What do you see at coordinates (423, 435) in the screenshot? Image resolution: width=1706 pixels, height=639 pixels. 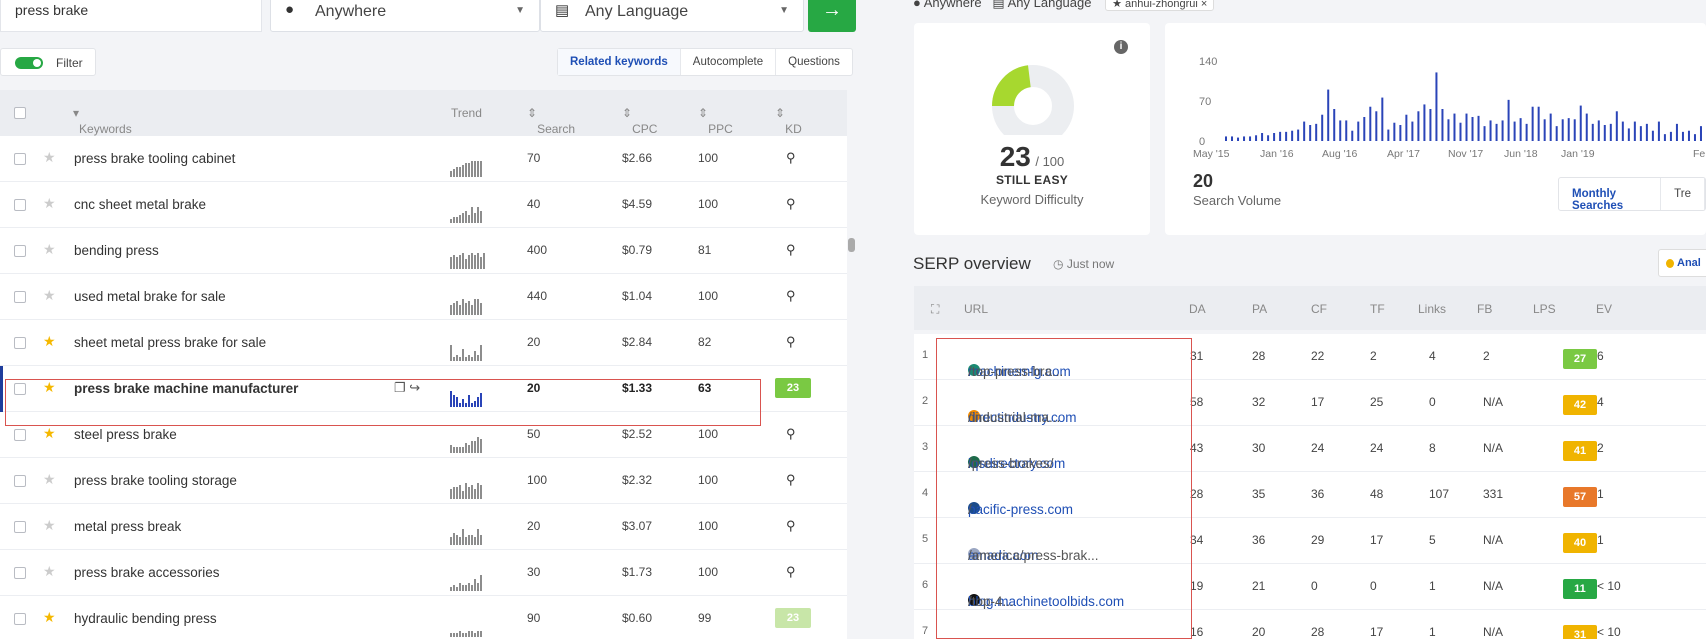 I see `keyword-row: ★ steel press brake 50 $2.52 100 ⚲` at bounding box center [423, 435].